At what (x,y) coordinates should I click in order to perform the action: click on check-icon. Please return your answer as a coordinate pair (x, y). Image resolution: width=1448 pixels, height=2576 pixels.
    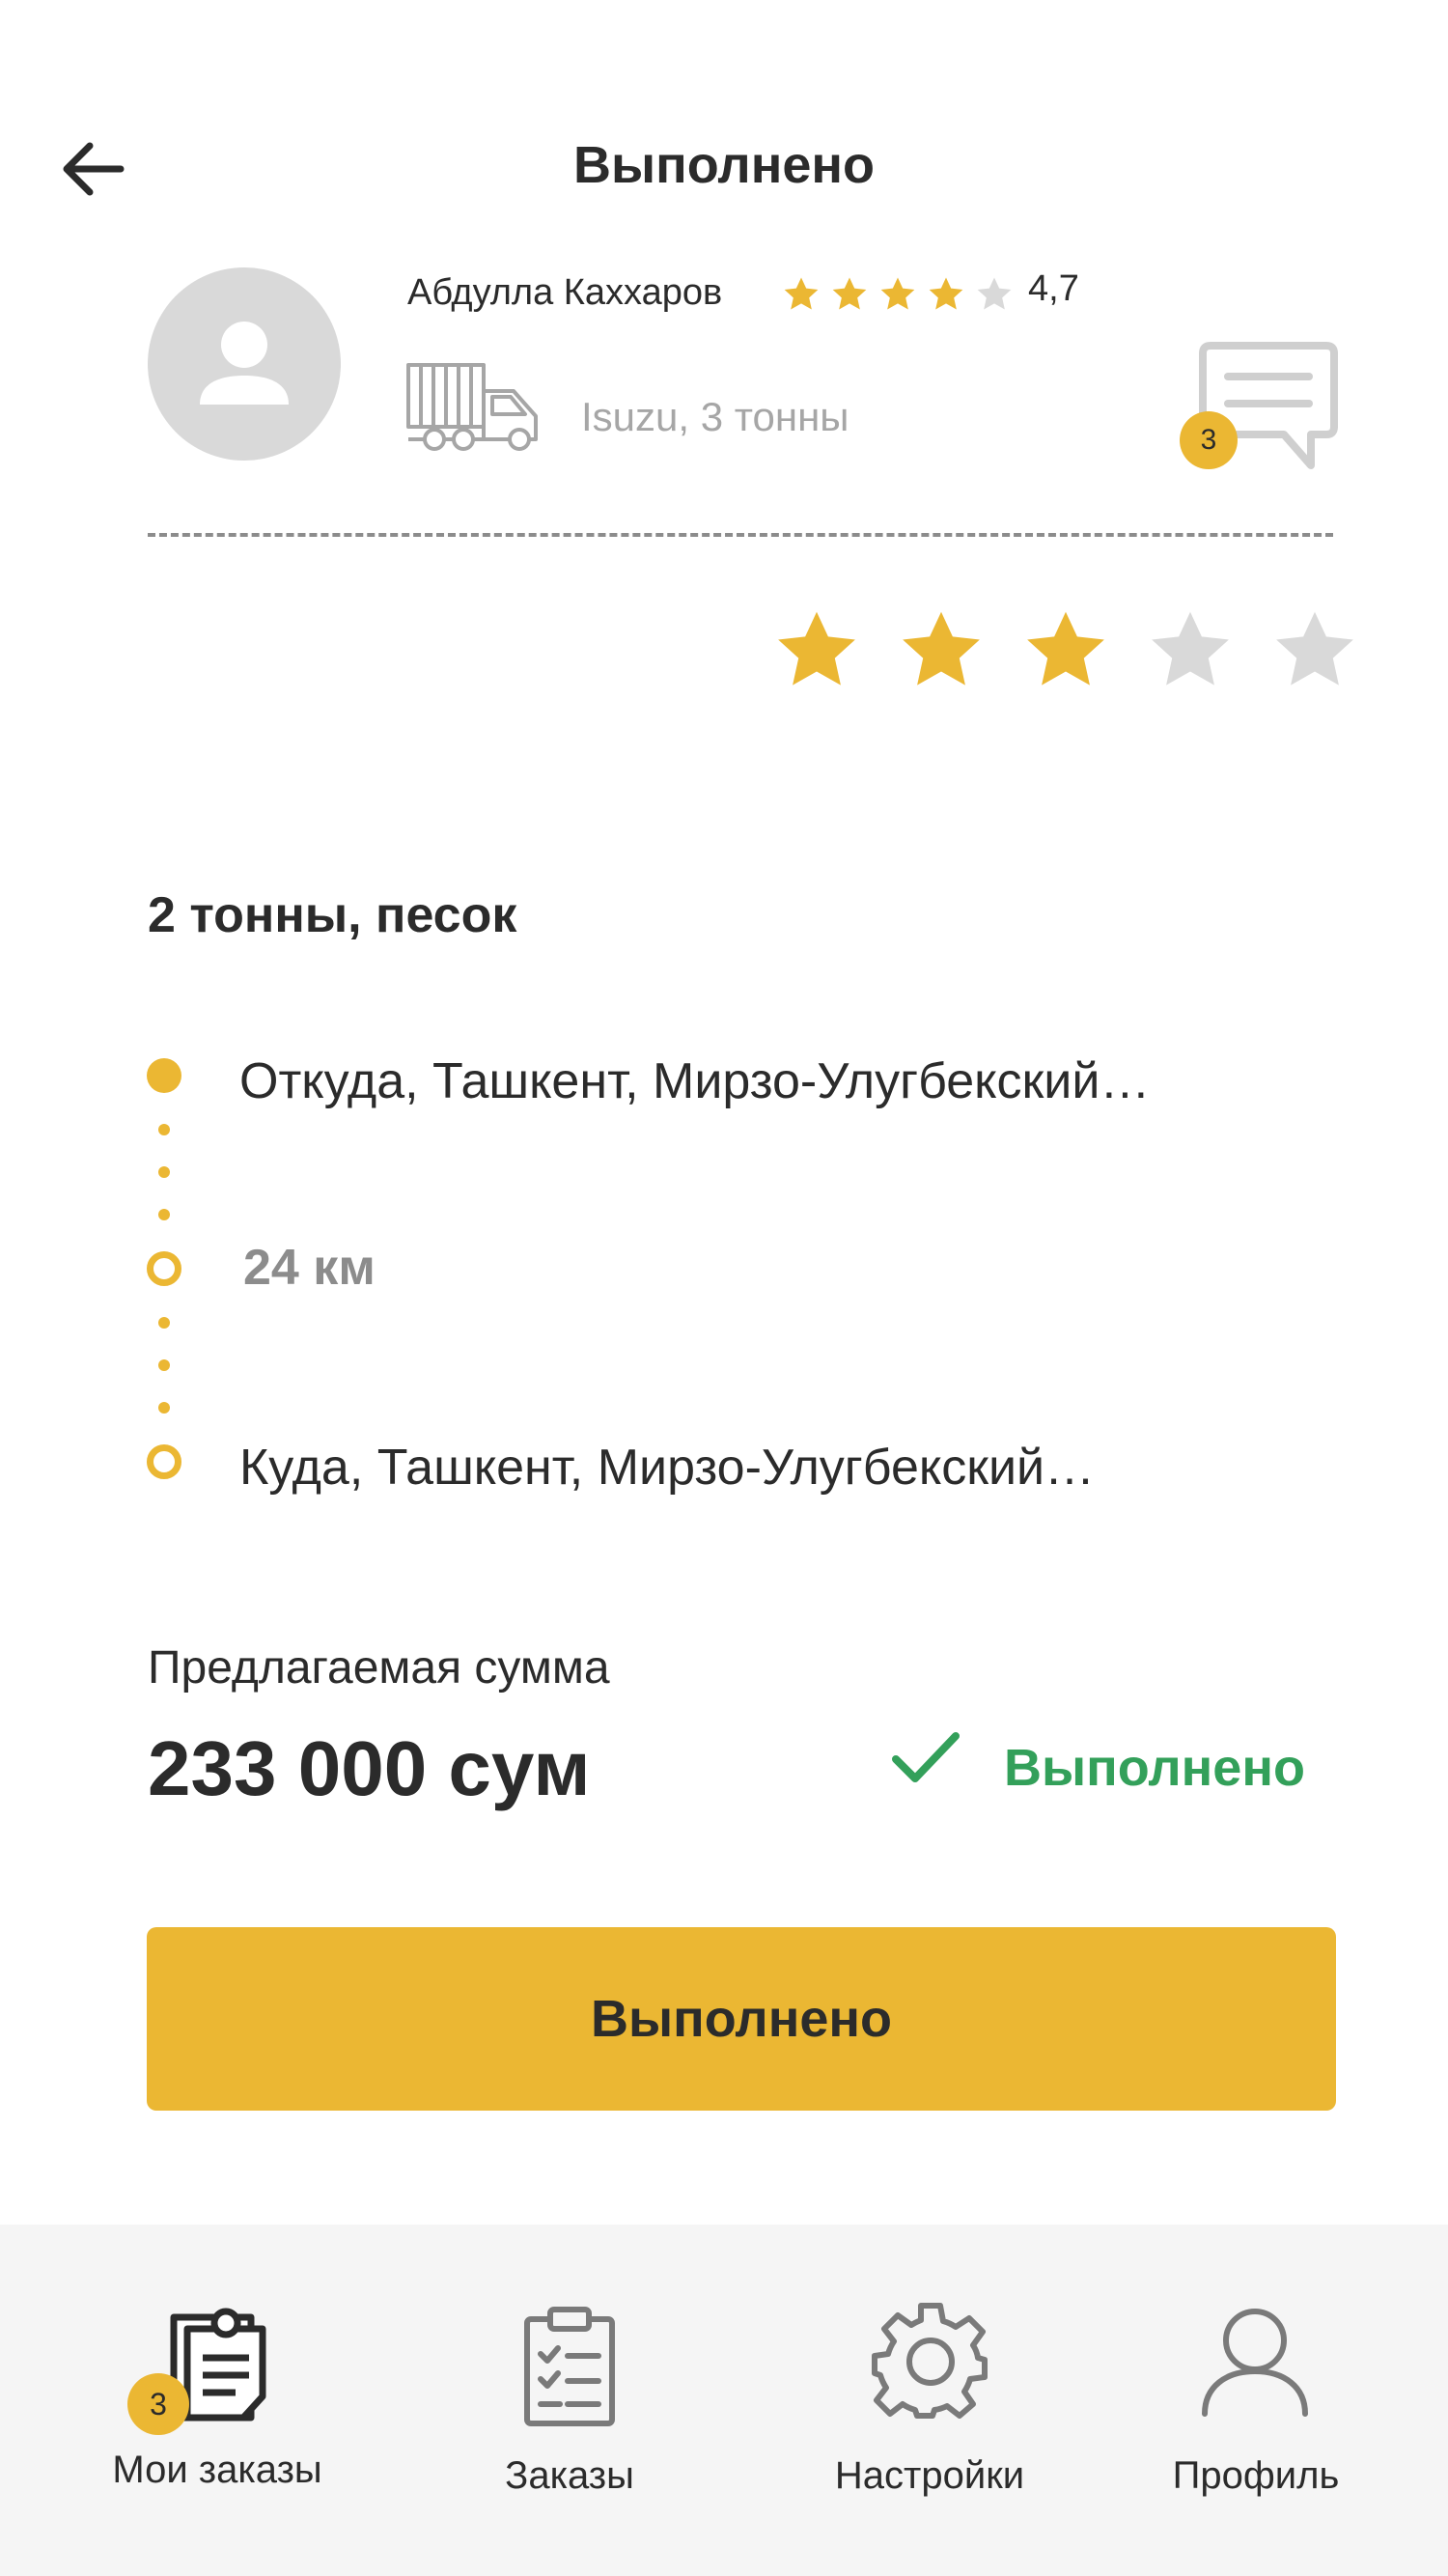
    Looking at the image, I should click on (926, 1762).